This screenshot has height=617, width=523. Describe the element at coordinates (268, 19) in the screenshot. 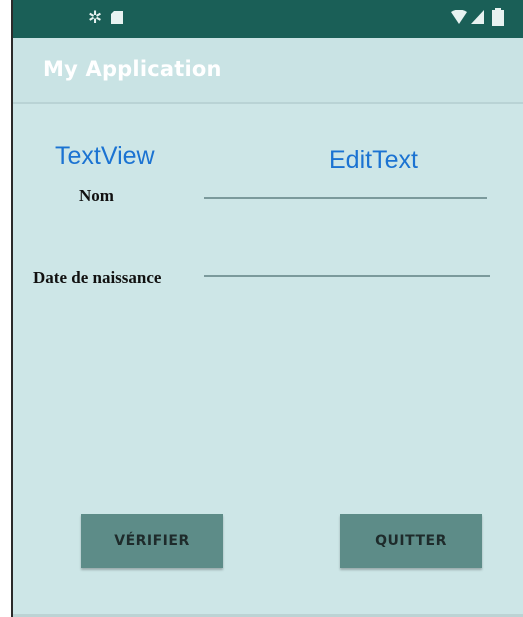

I see `status-bar: ✲` at that location.